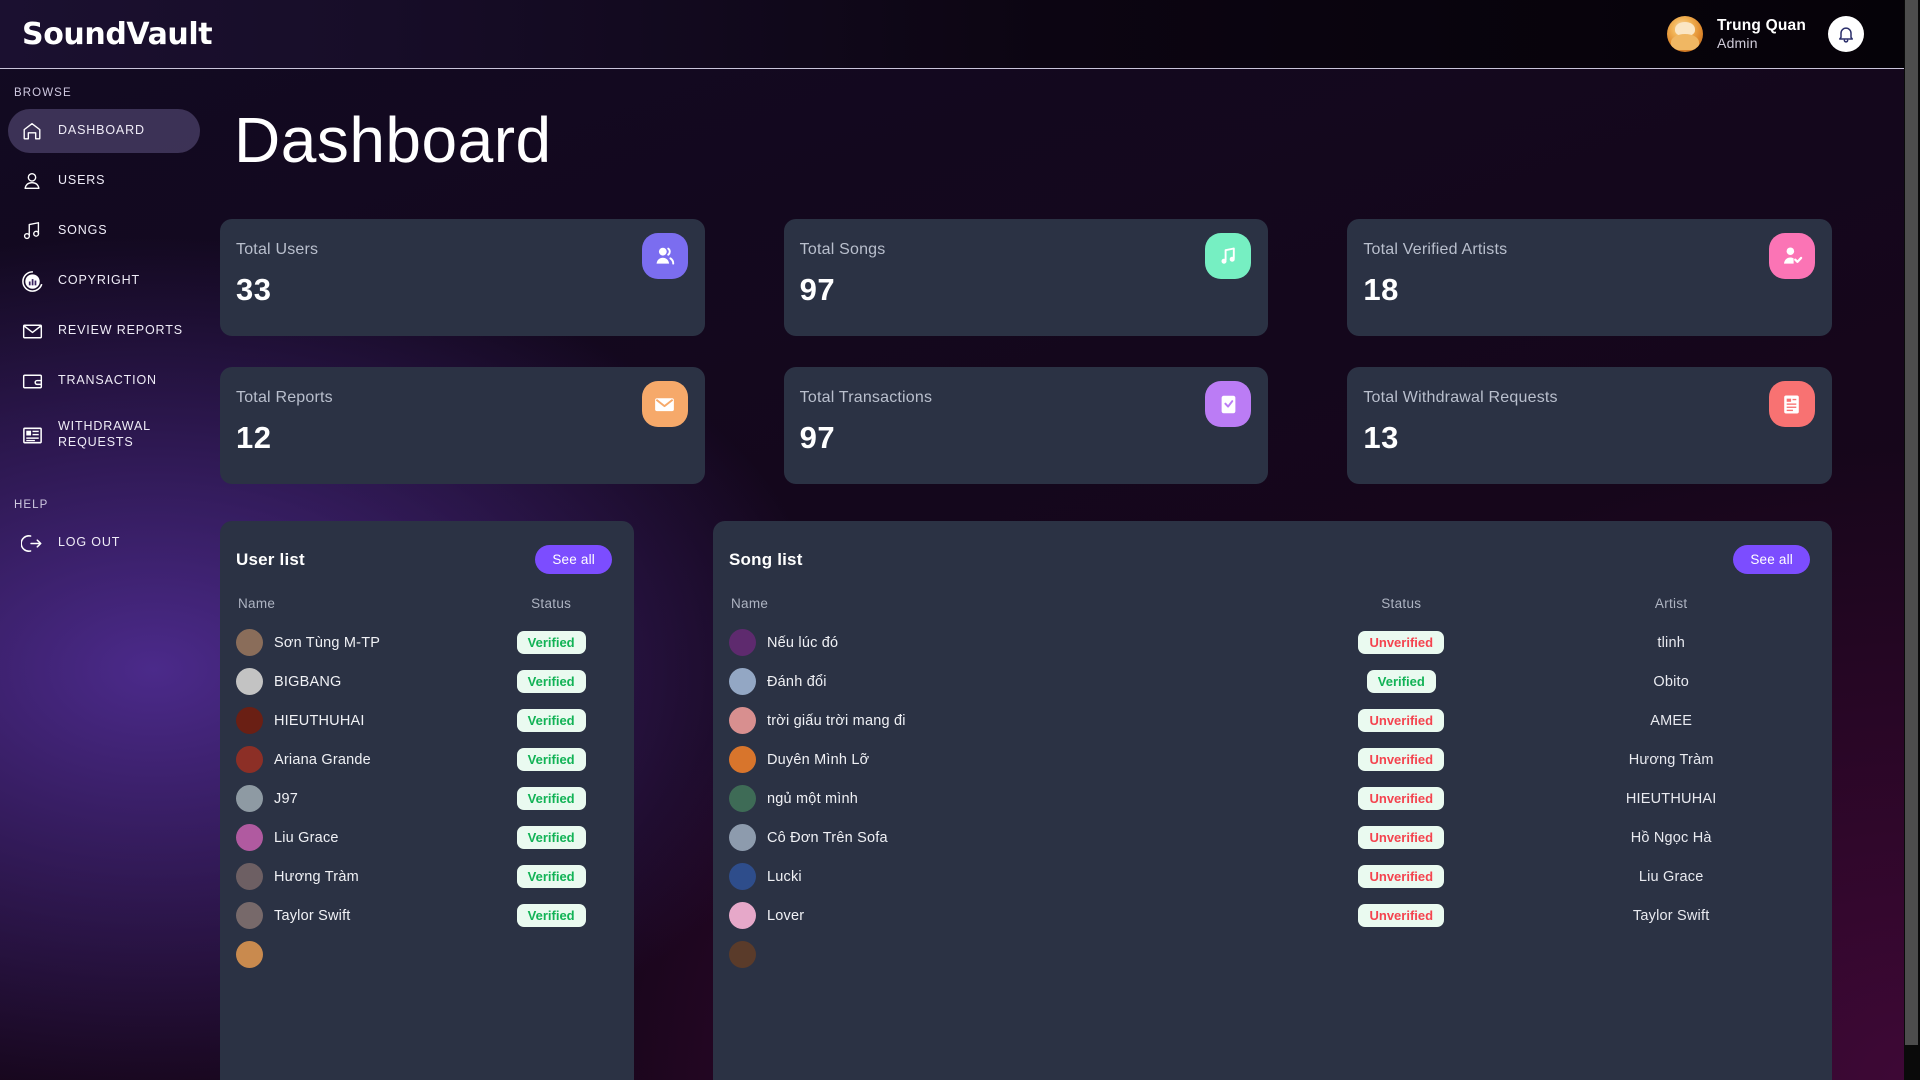  I want to click on user-name: BIGBANG, so click(308, 681).